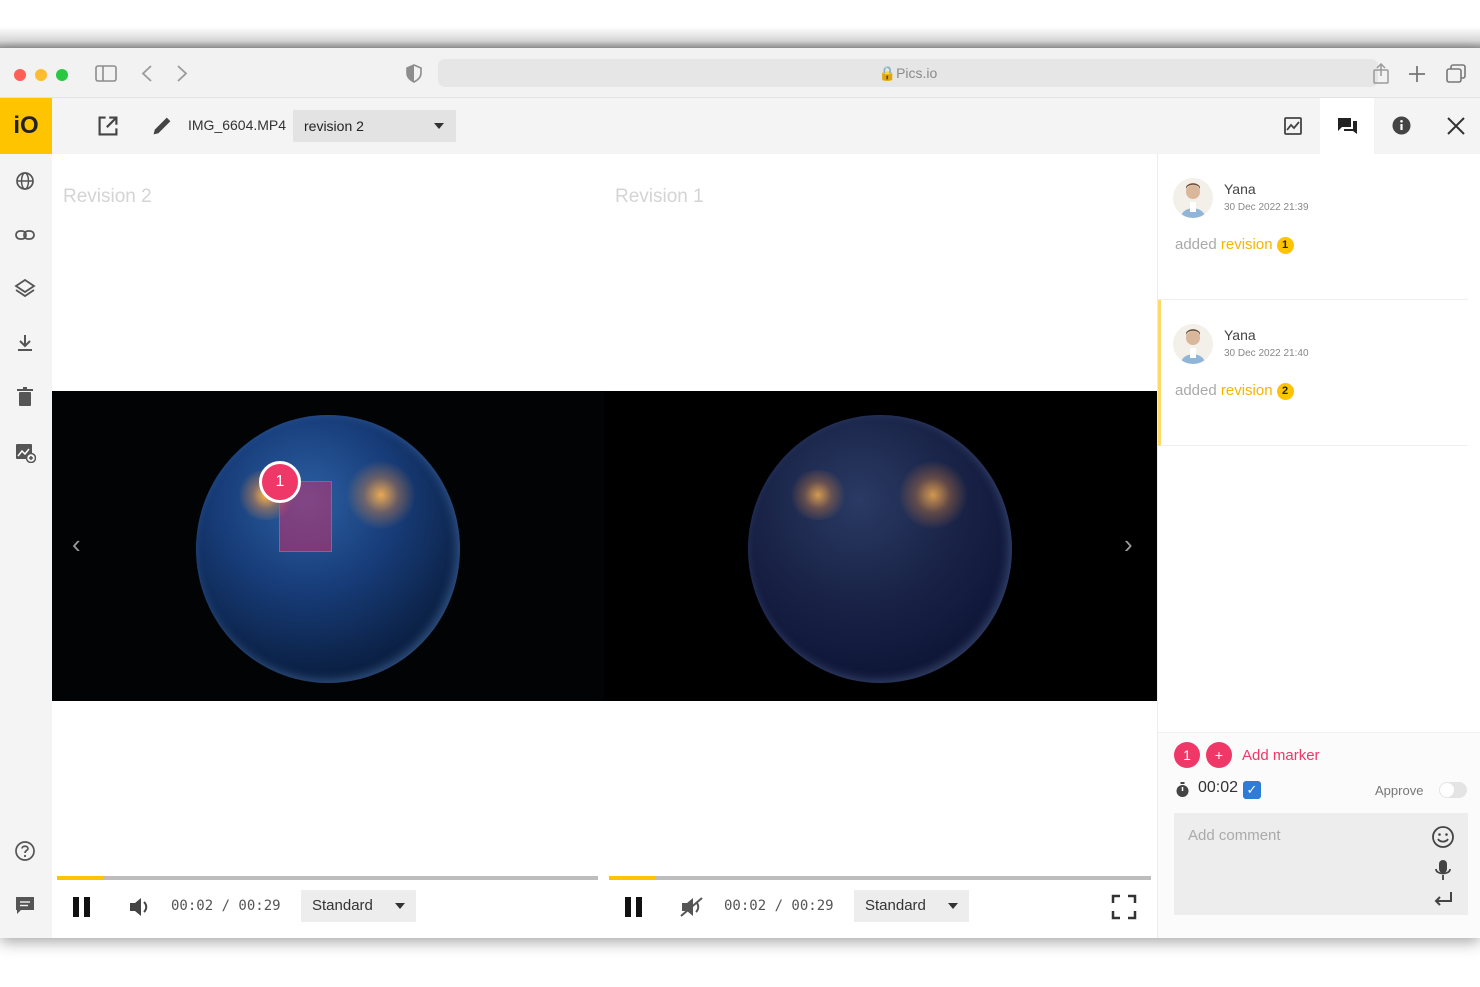 Image resolution: width=1480 pixels, height=987 pixels. I want to click on comment-text: added revision 1, so click(1234, 245).